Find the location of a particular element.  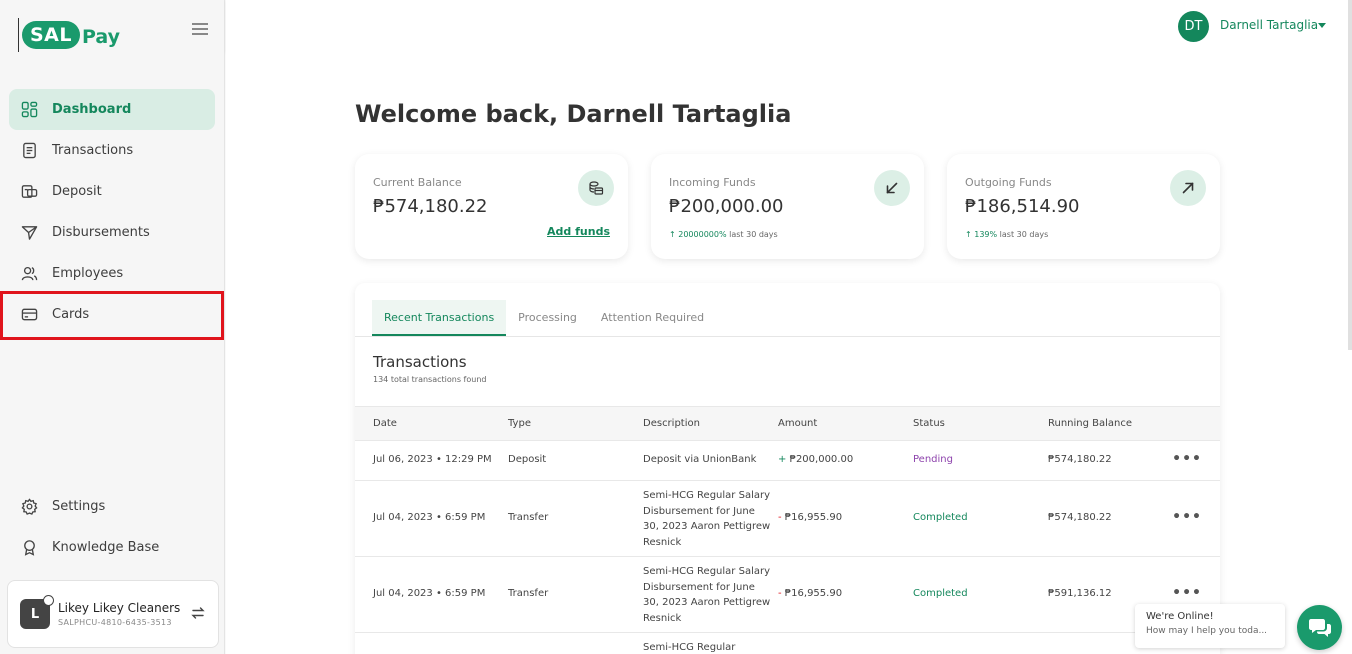

salpay-logo: SAL Pay is located at coordinates (69, 35).